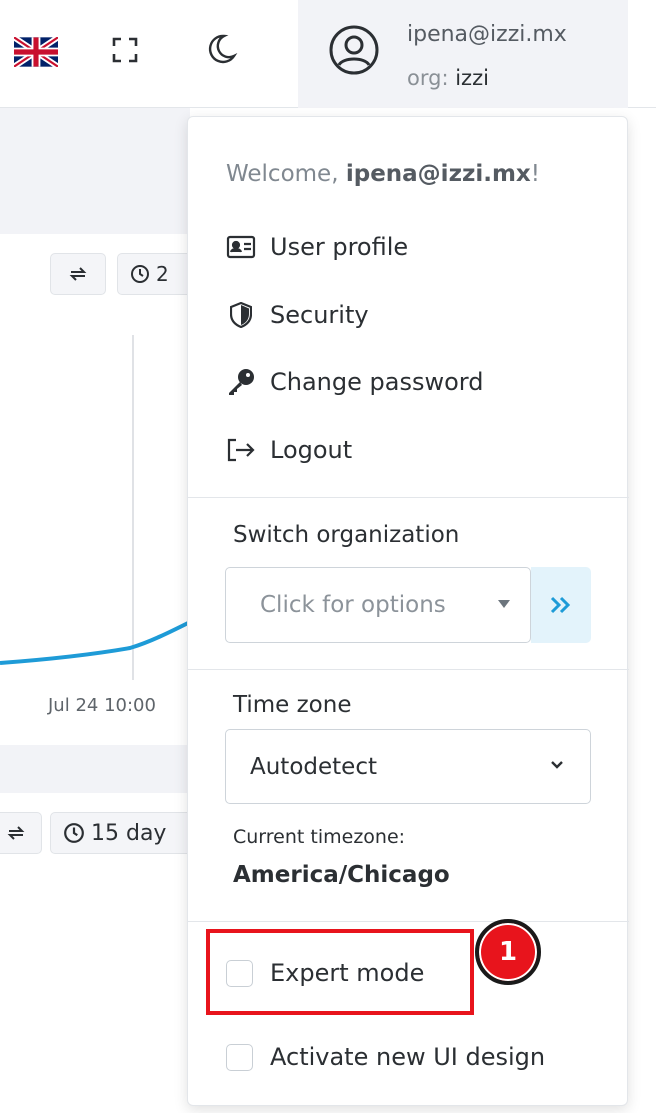  Describe the element at coordinates (319, 315) in the screenshot. I see `menu-item-label: Security` at that location.